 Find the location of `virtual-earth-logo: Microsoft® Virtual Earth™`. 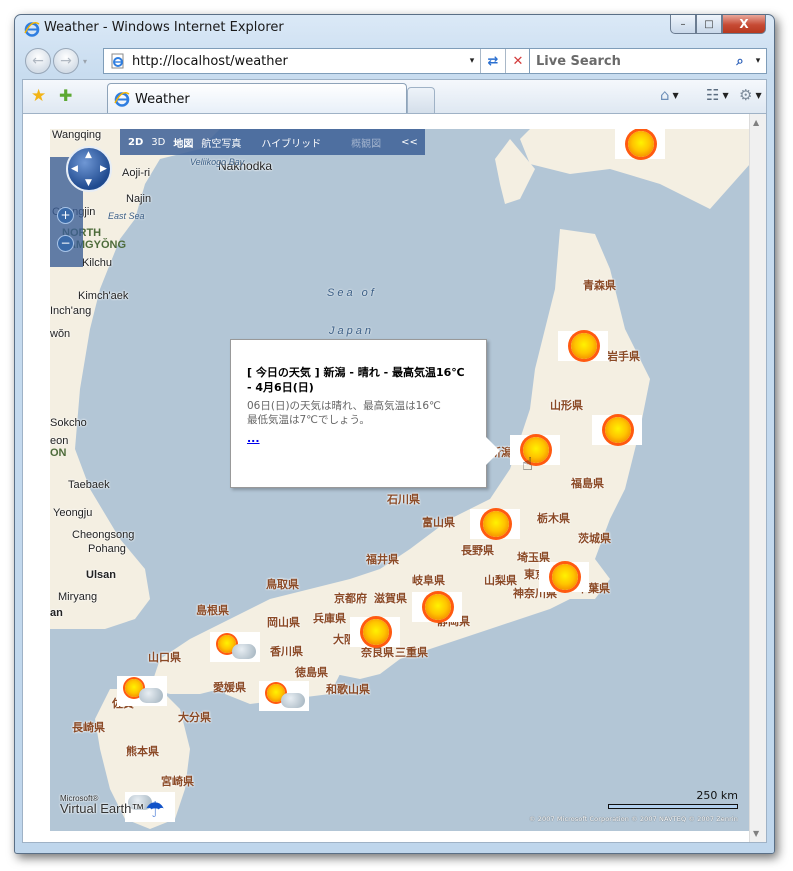

virtual-earth-logo: Microsoft® Virtual Earth™ is located at coordinates (102, 805).